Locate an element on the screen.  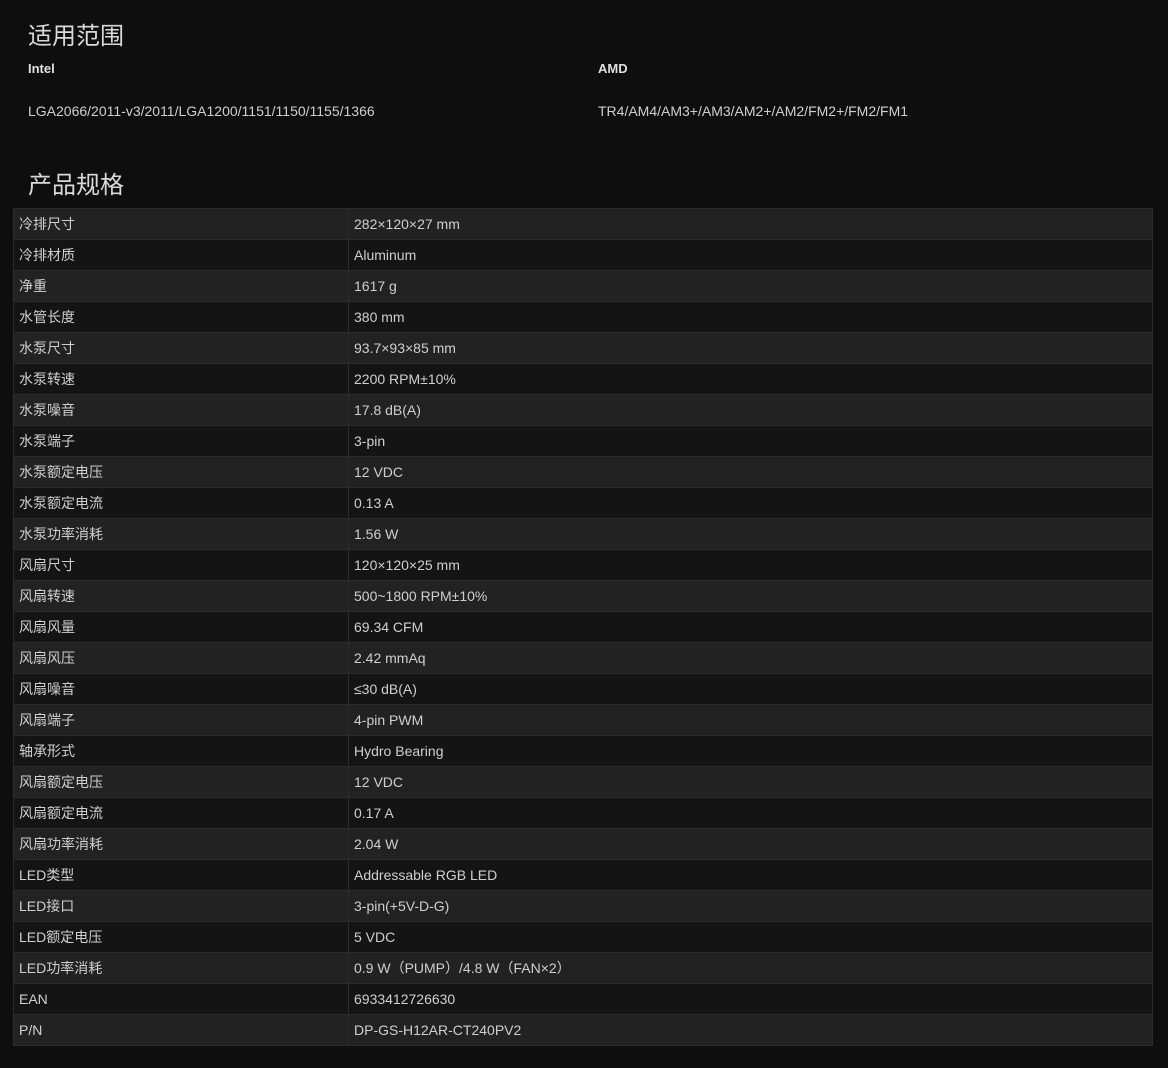
spec-key: 净重 is located at coordinates (181, 286).